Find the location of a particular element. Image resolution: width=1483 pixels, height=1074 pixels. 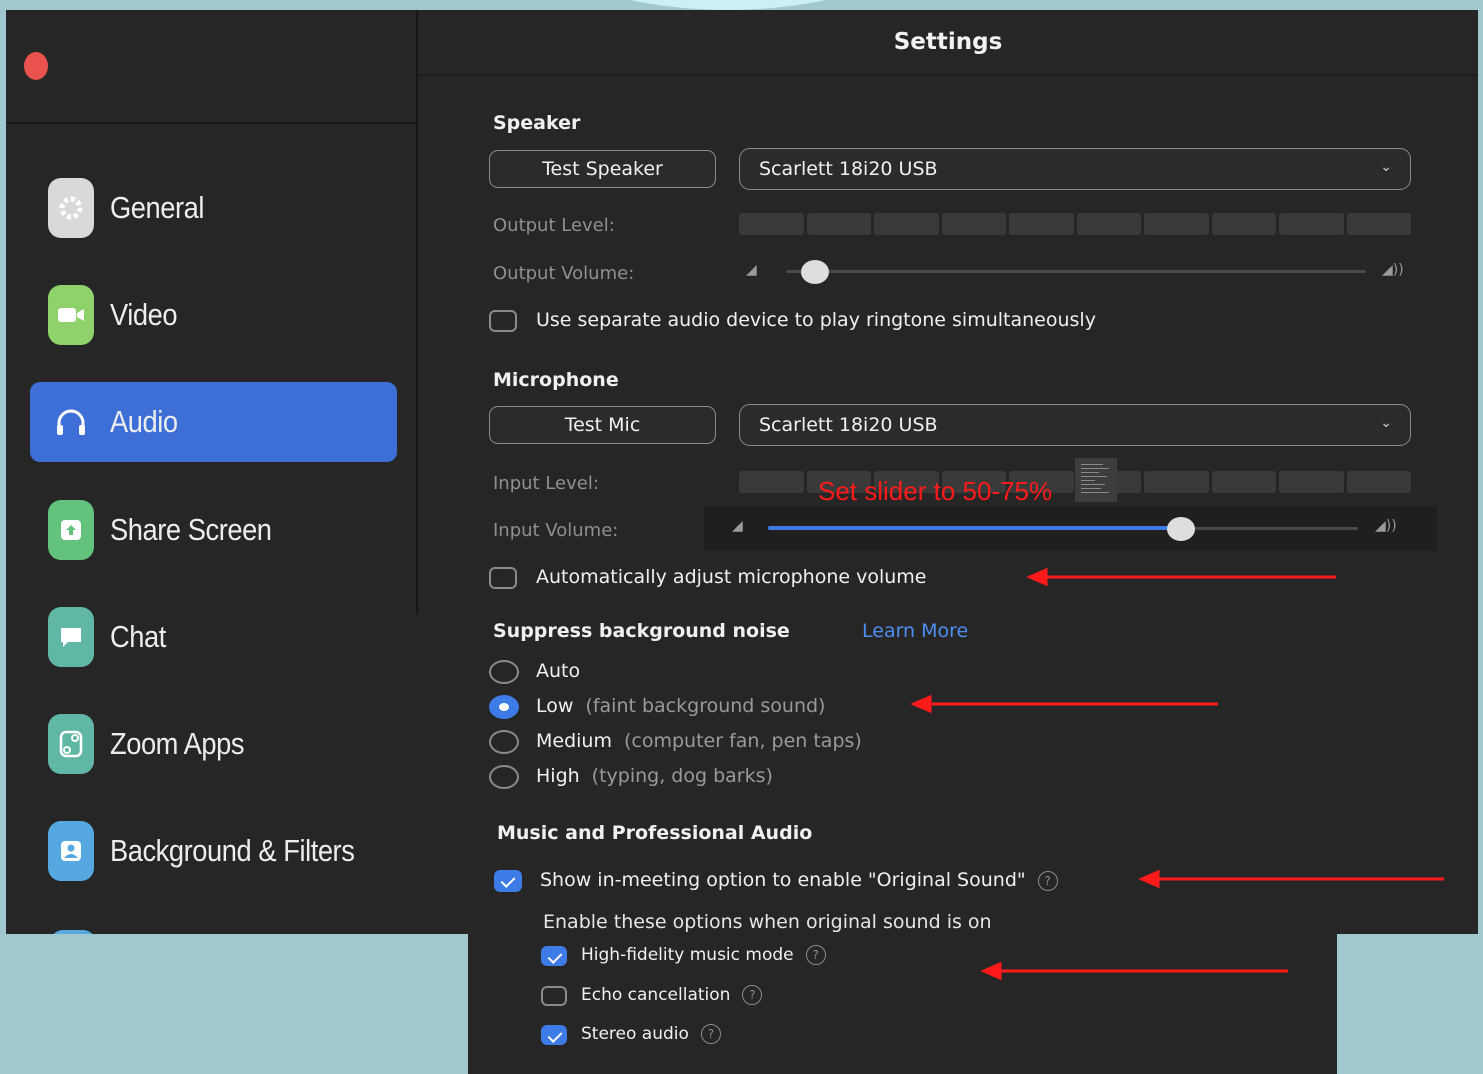

annotation-arrows is located at coordinates (1177, 774).